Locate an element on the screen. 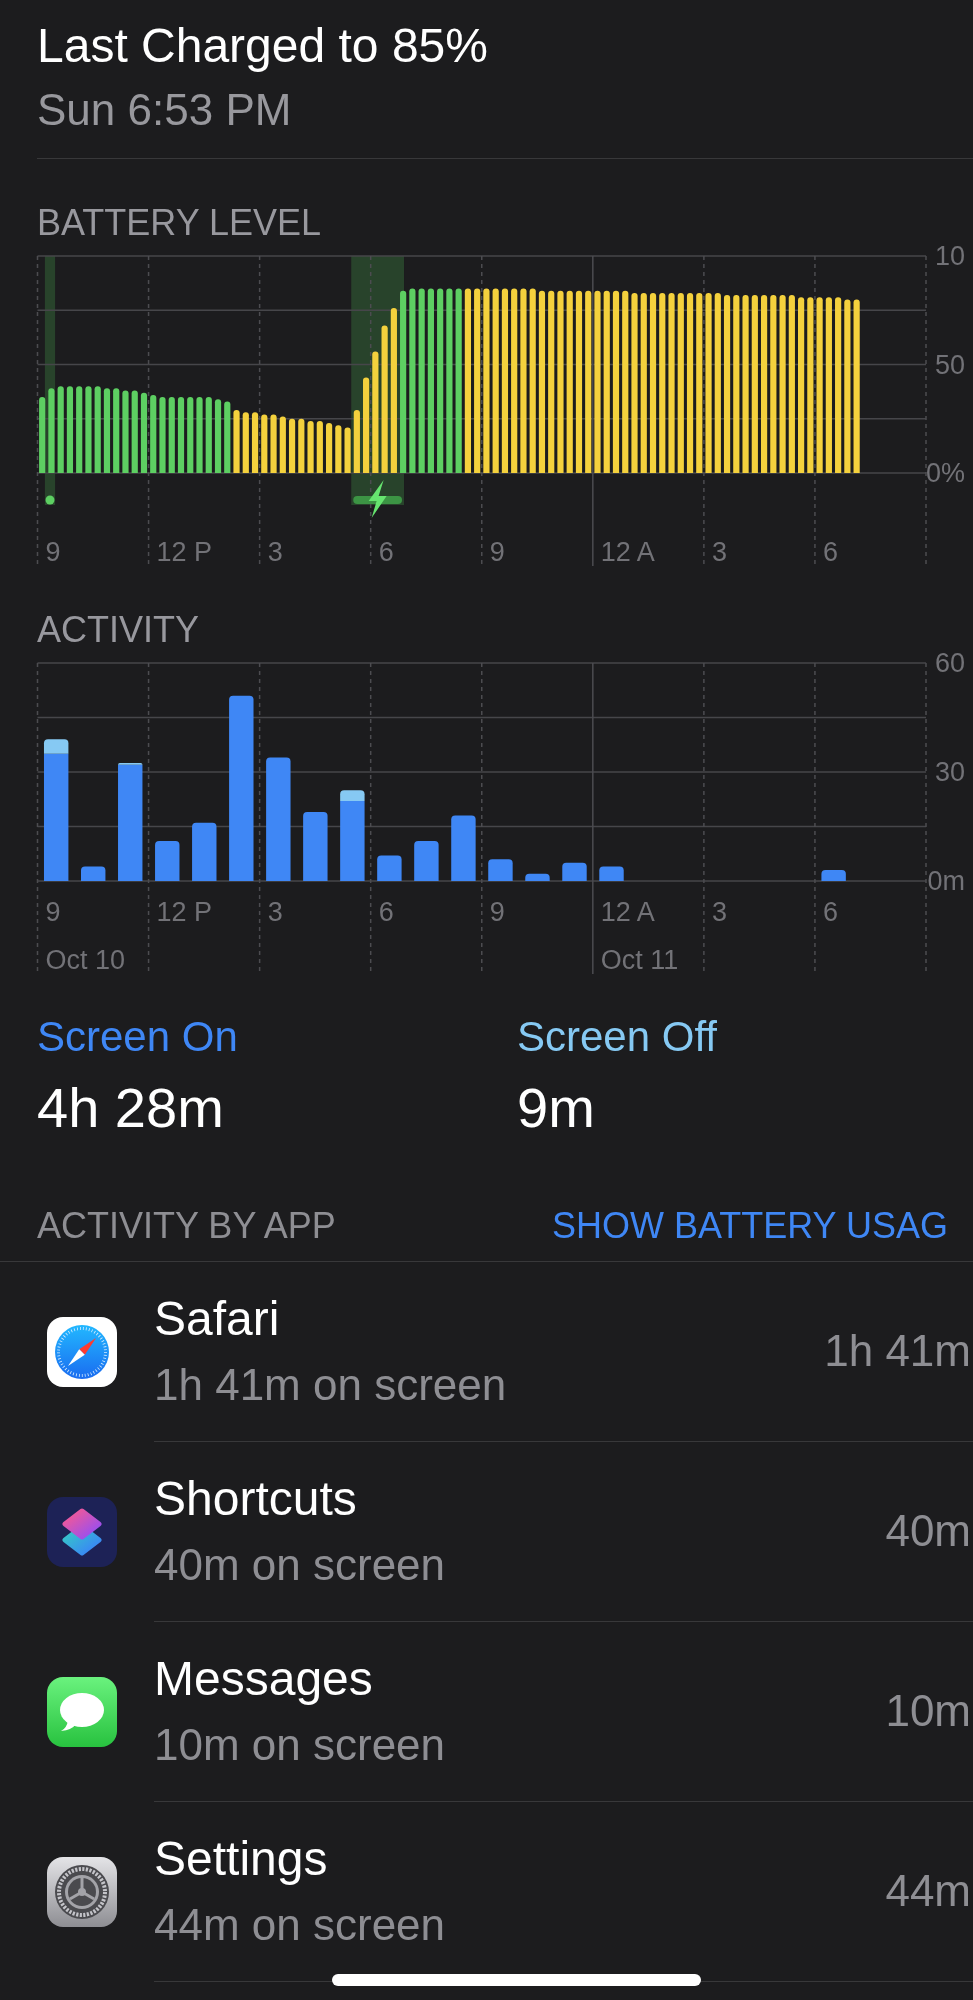 The image size is (973, 2000). app-detail: 1h 41m on screen is located at coordinates (330, 1385).